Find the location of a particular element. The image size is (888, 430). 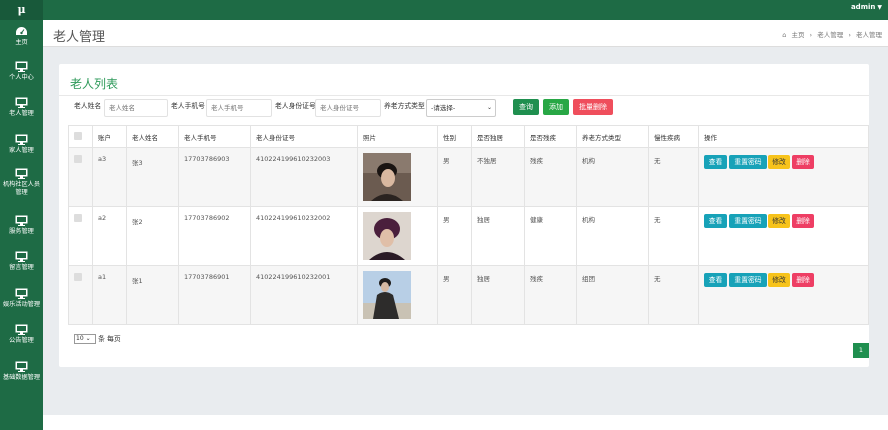

alone-cell: 不独居 is located at coordinates (498, 177).